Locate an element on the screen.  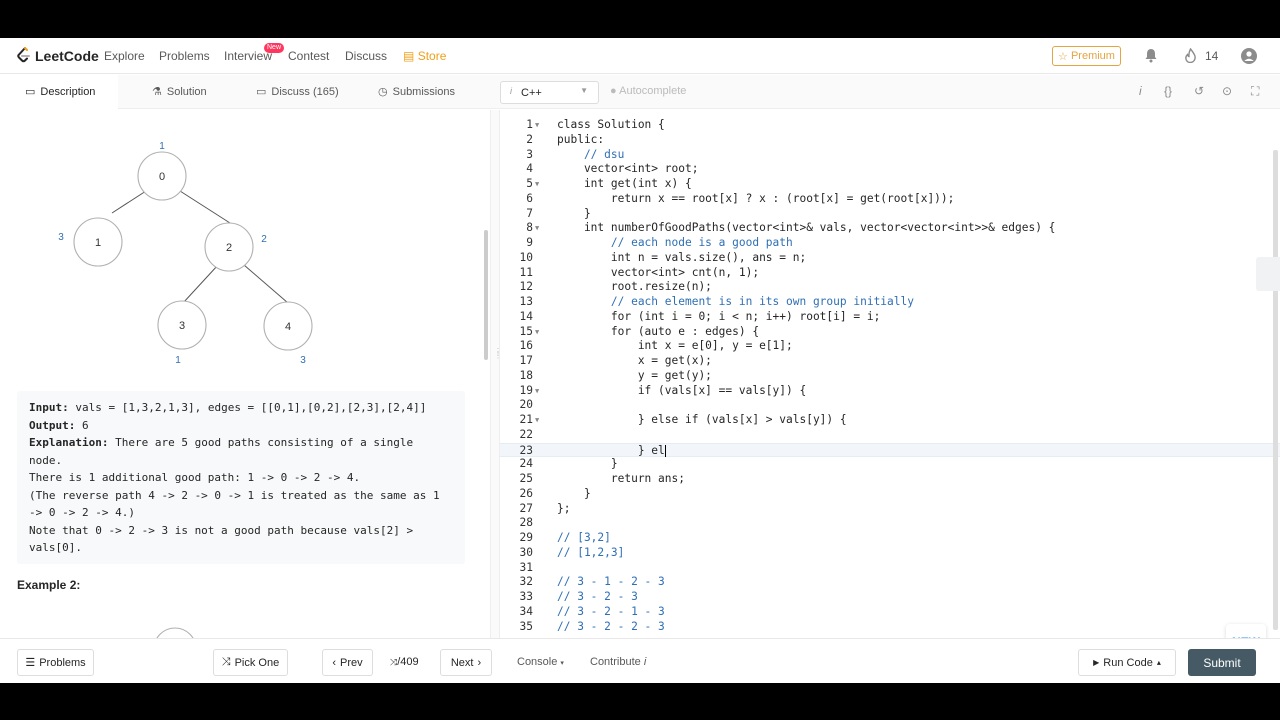
tab-description: ▭ Description is located at coordinates (60, 92).